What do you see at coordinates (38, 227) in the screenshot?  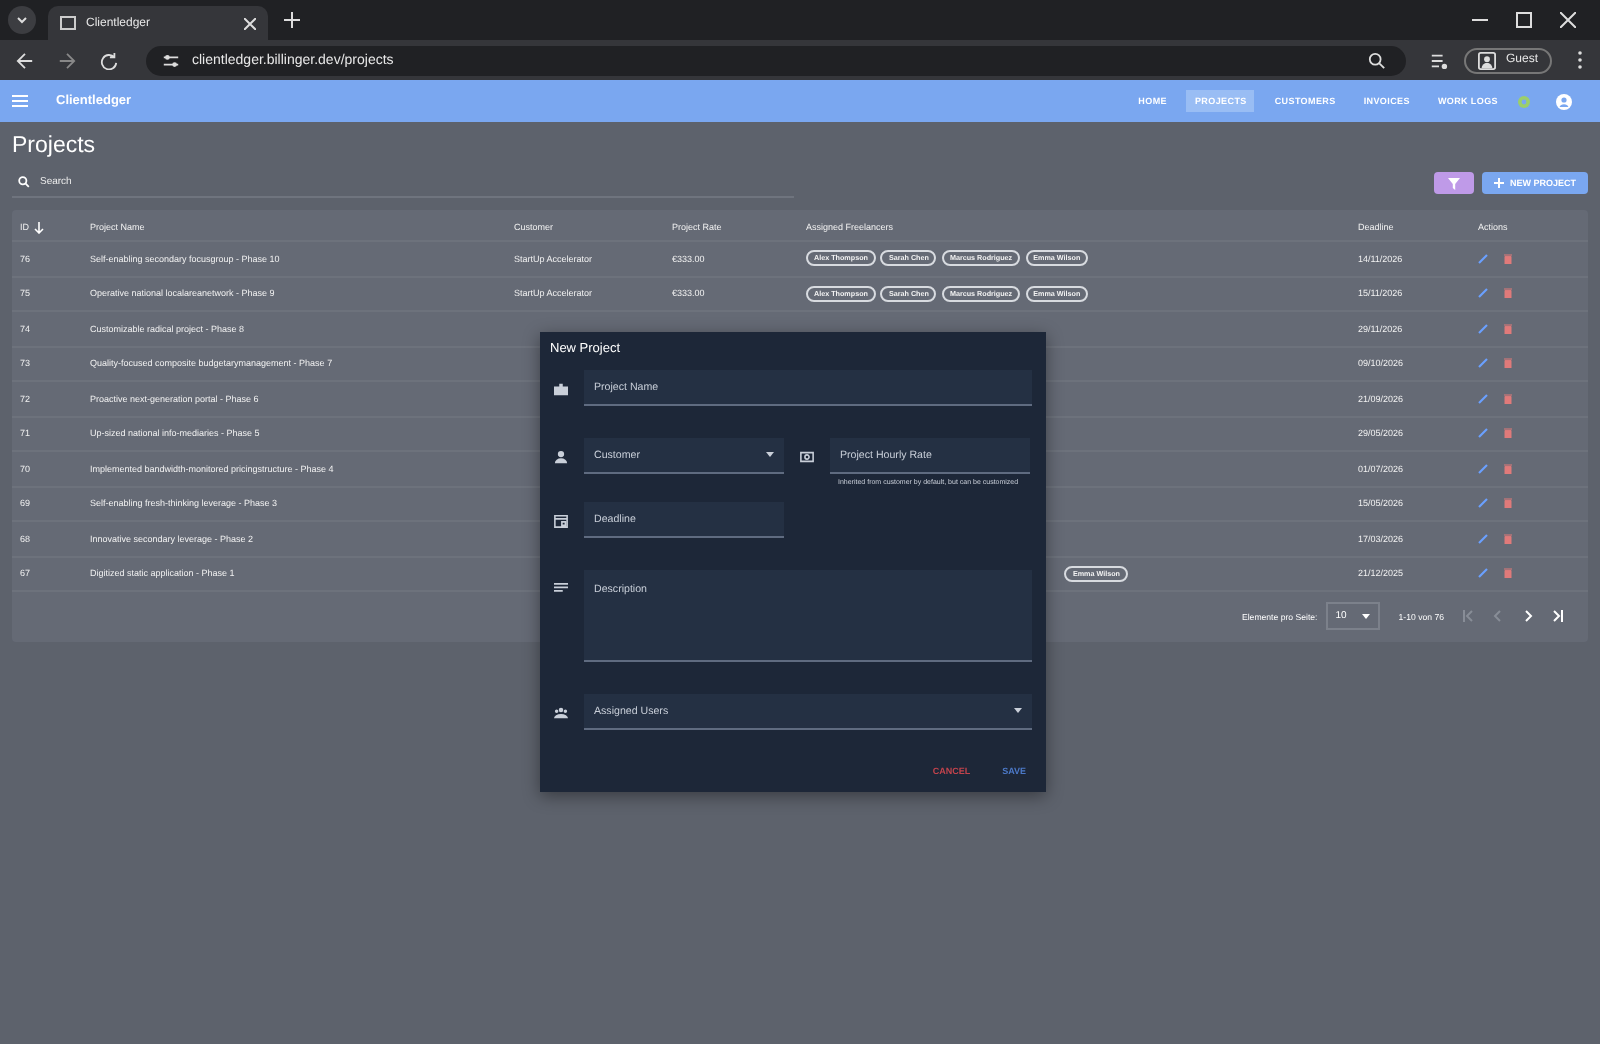 I see `sort-down-icon` at bounding box center [38, 227].